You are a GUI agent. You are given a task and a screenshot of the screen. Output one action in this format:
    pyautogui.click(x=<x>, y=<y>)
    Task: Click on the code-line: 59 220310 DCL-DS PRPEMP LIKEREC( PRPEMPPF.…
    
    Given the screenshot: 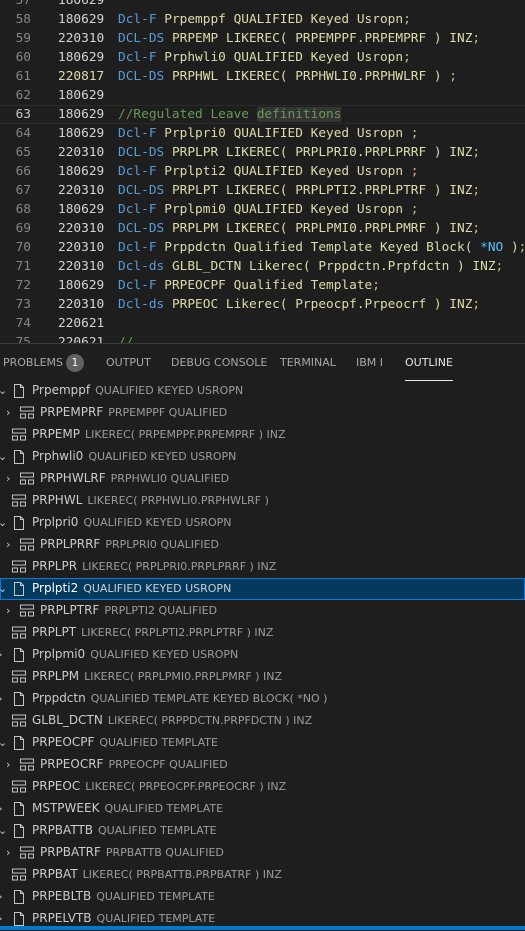 What is the action you would take?
    pyautogui.click(x=262, y=38)
    